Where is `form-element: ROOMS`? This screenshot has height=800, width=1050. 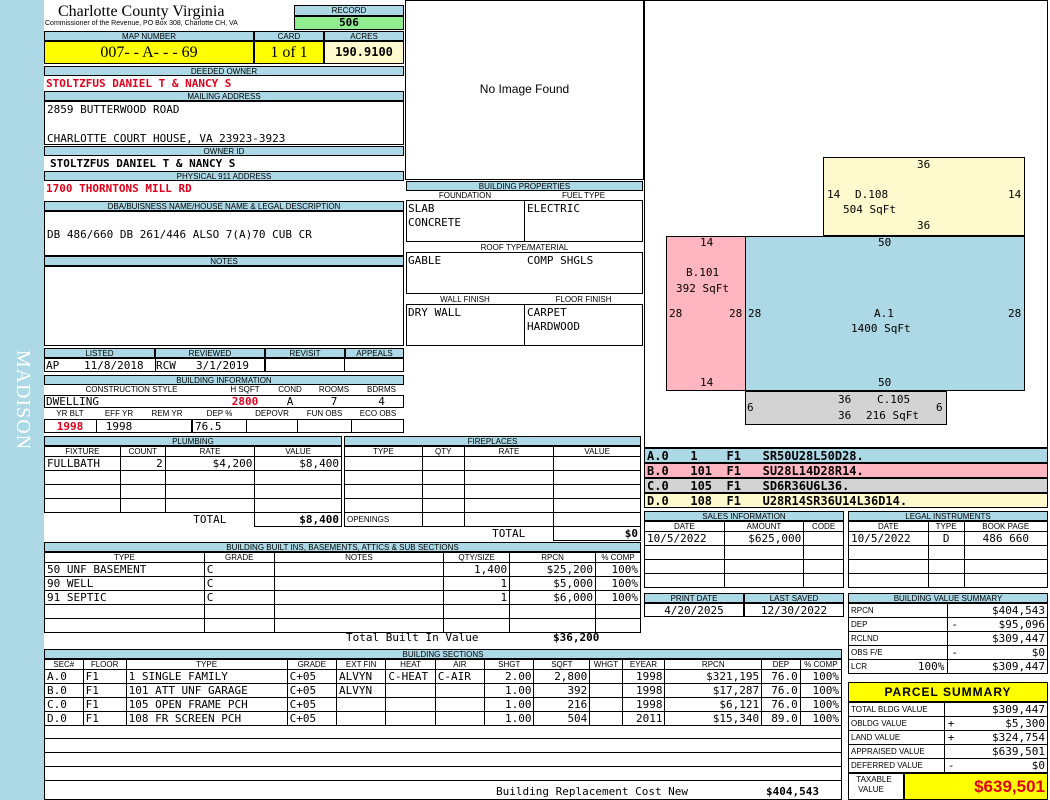 form-element: ROOMS is located at coordinates (334, 389).